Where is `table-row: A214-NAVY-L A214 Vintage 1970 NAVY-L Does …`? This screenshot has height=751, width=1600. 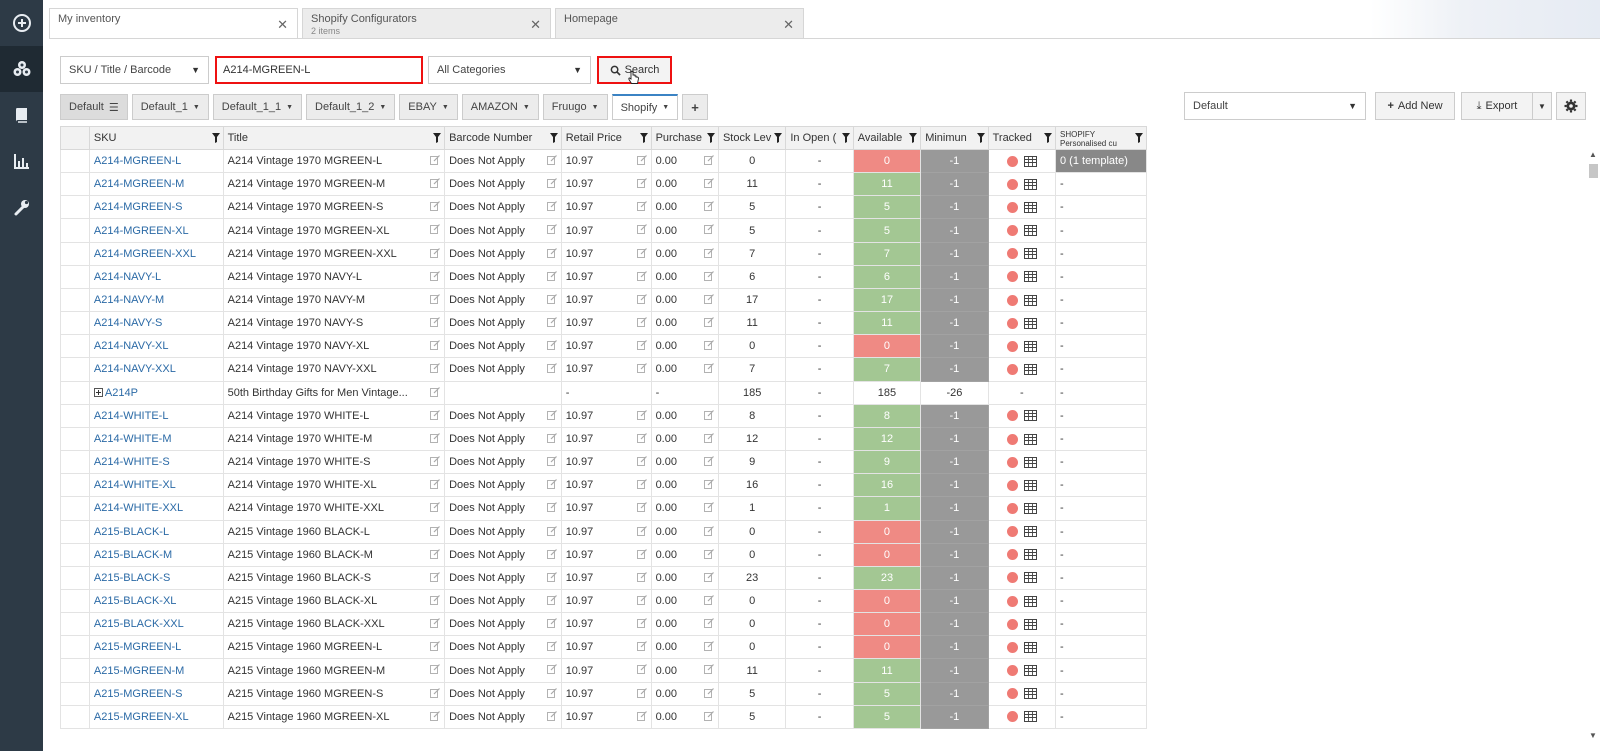
table-row: A214-NAVY-L A214 Vintage 1970 NAVY-L Does … is located at coordinates (603, 276).